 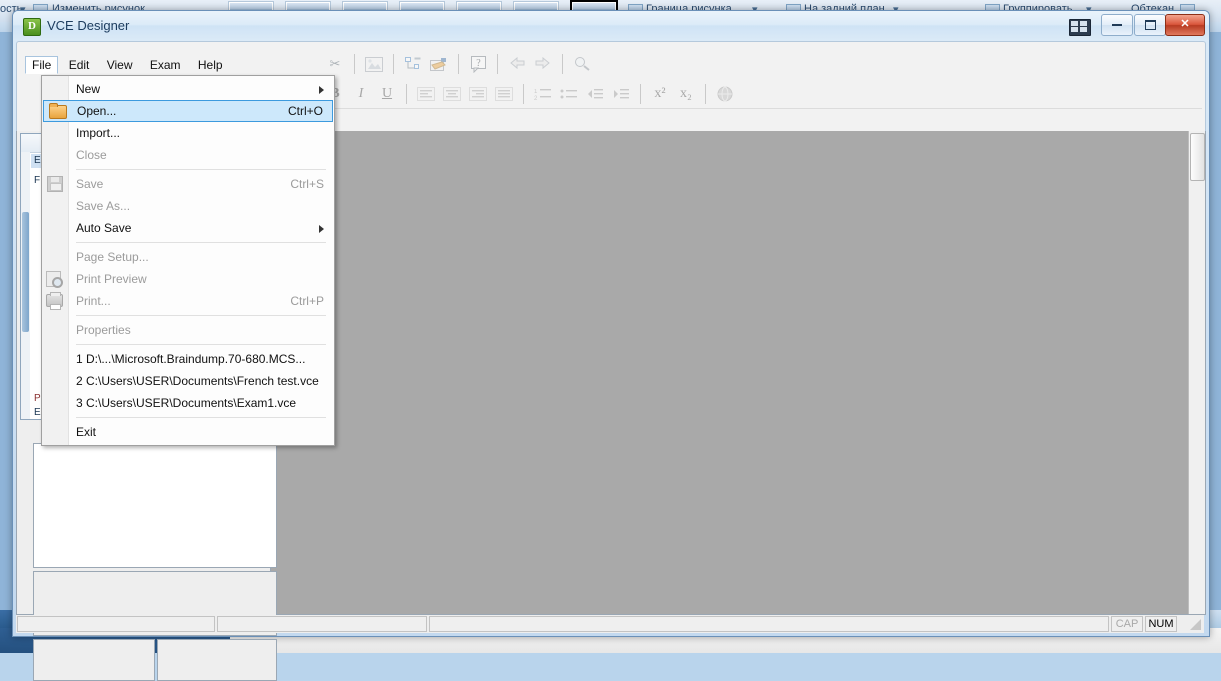 What do you see at coordinates (36, 413) in the screenshot?
I see `tree-item-3: E` at bounding box center [36, 413].